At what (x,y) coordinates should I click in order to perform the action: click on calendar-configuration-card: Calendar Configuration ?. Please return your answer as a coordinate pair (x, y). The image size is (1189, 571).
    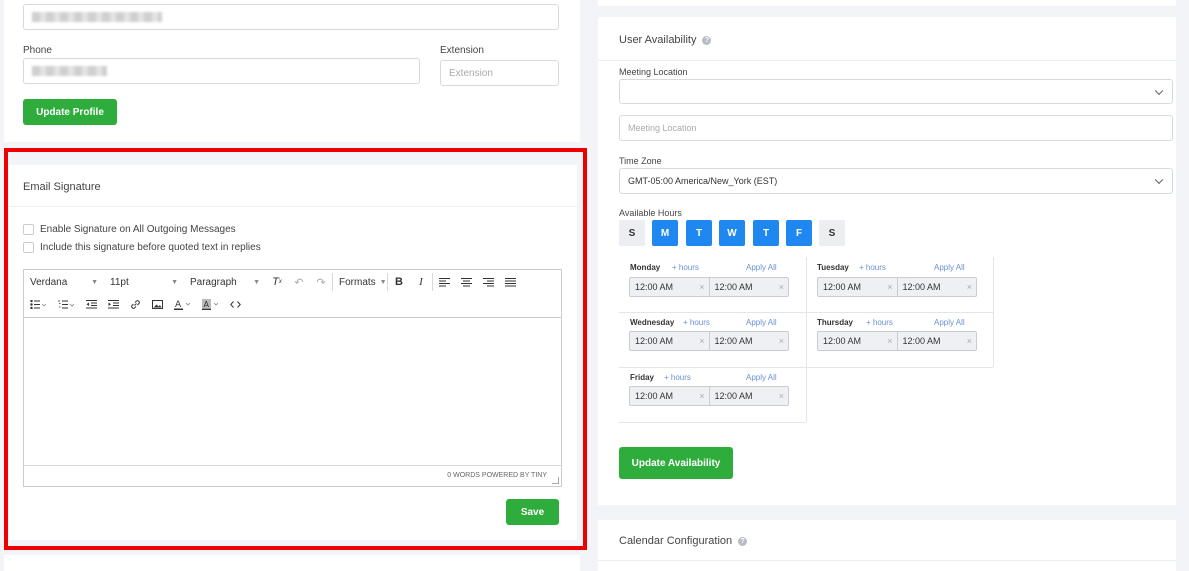
    Looking at the image, I should click on (887, 545).